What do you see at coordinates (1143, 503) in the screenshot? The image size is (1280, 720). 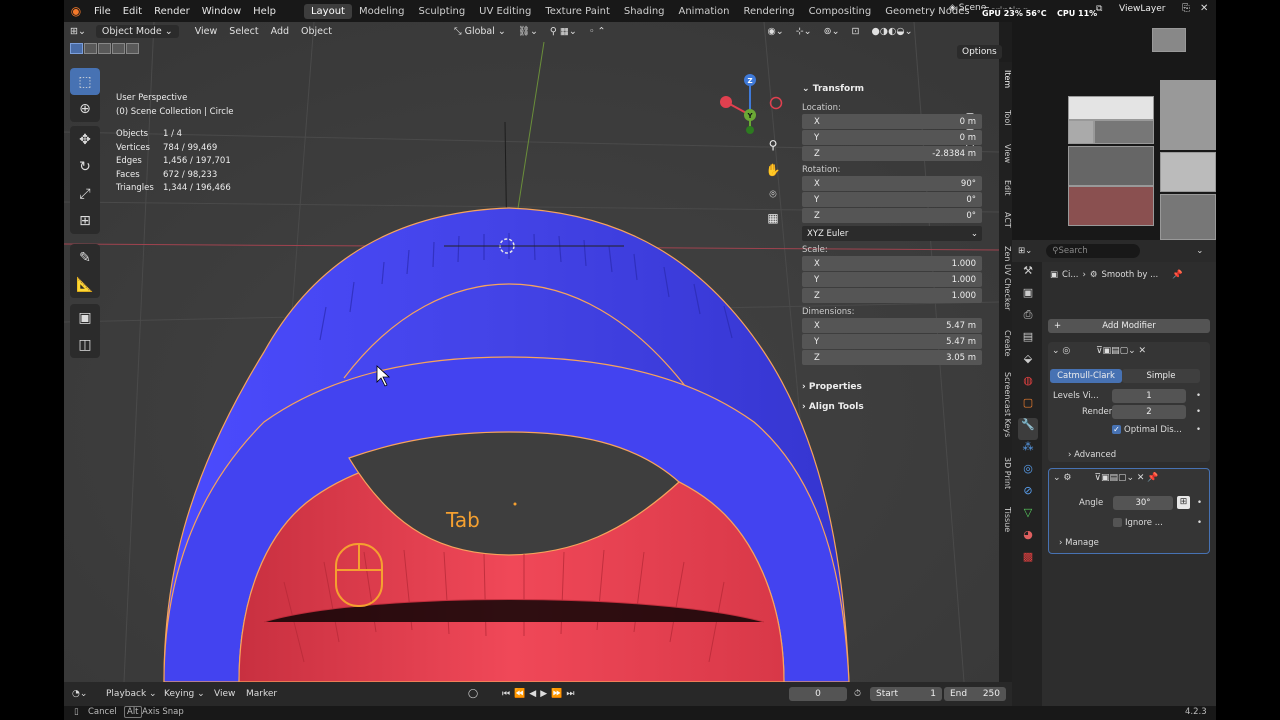 I see `angle-field: 30°` at bounding box center [1143, 503].